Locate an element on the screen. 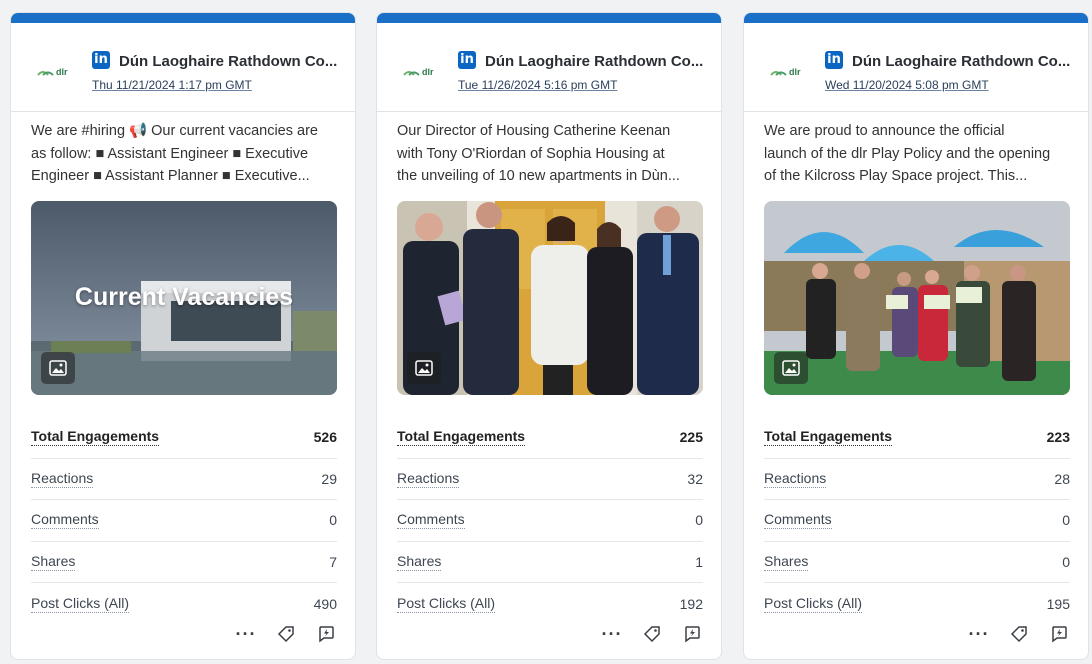 The width and height of the screenshot is (1092, 664). stat-total-engagements: Total Engagements 223 is located at coordinates (917, 438).